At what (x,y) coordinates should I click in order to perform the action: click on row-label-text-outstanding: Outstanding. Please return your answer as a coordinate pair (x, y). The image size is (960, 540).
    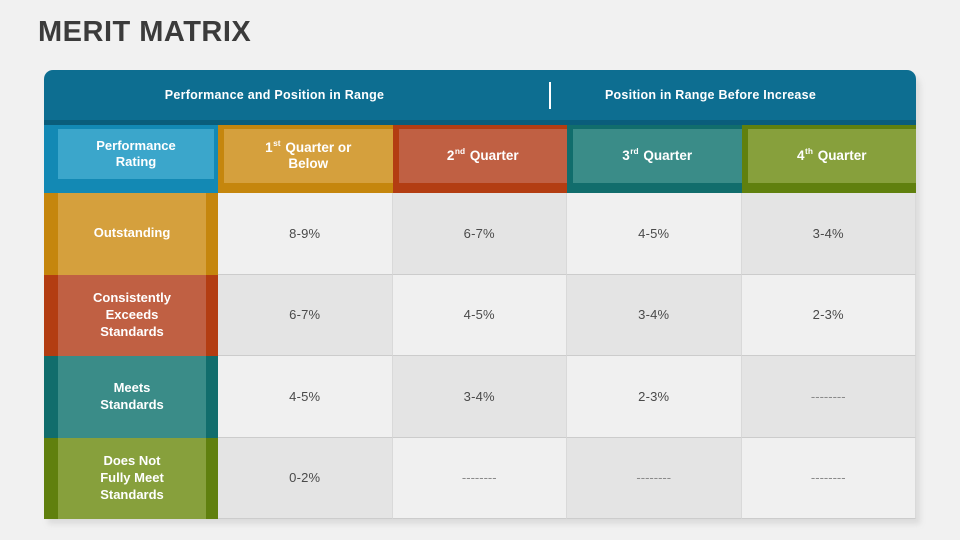
    Looking at the image, I should click on (132, 234).